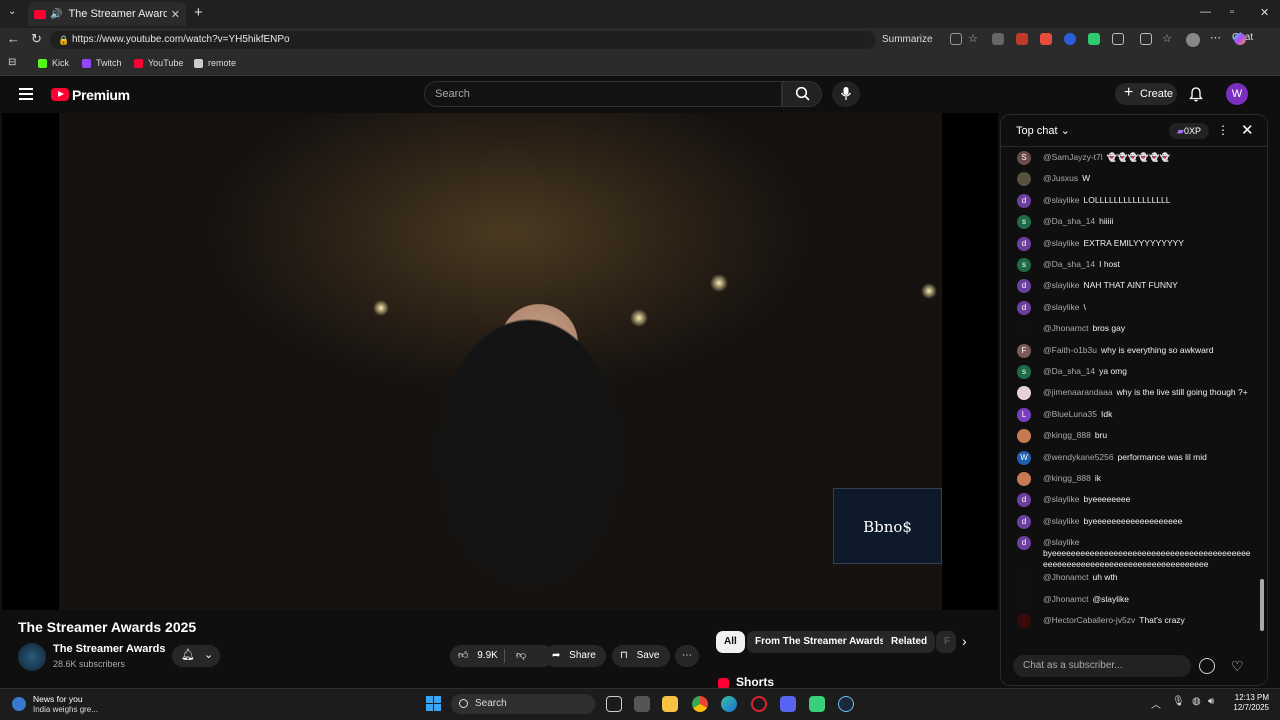 The width and height of the screenshot is (1280, 720). Describe the element at coordinates (13, 38) in the screenshot. I see `back-icon: ←` at that location.